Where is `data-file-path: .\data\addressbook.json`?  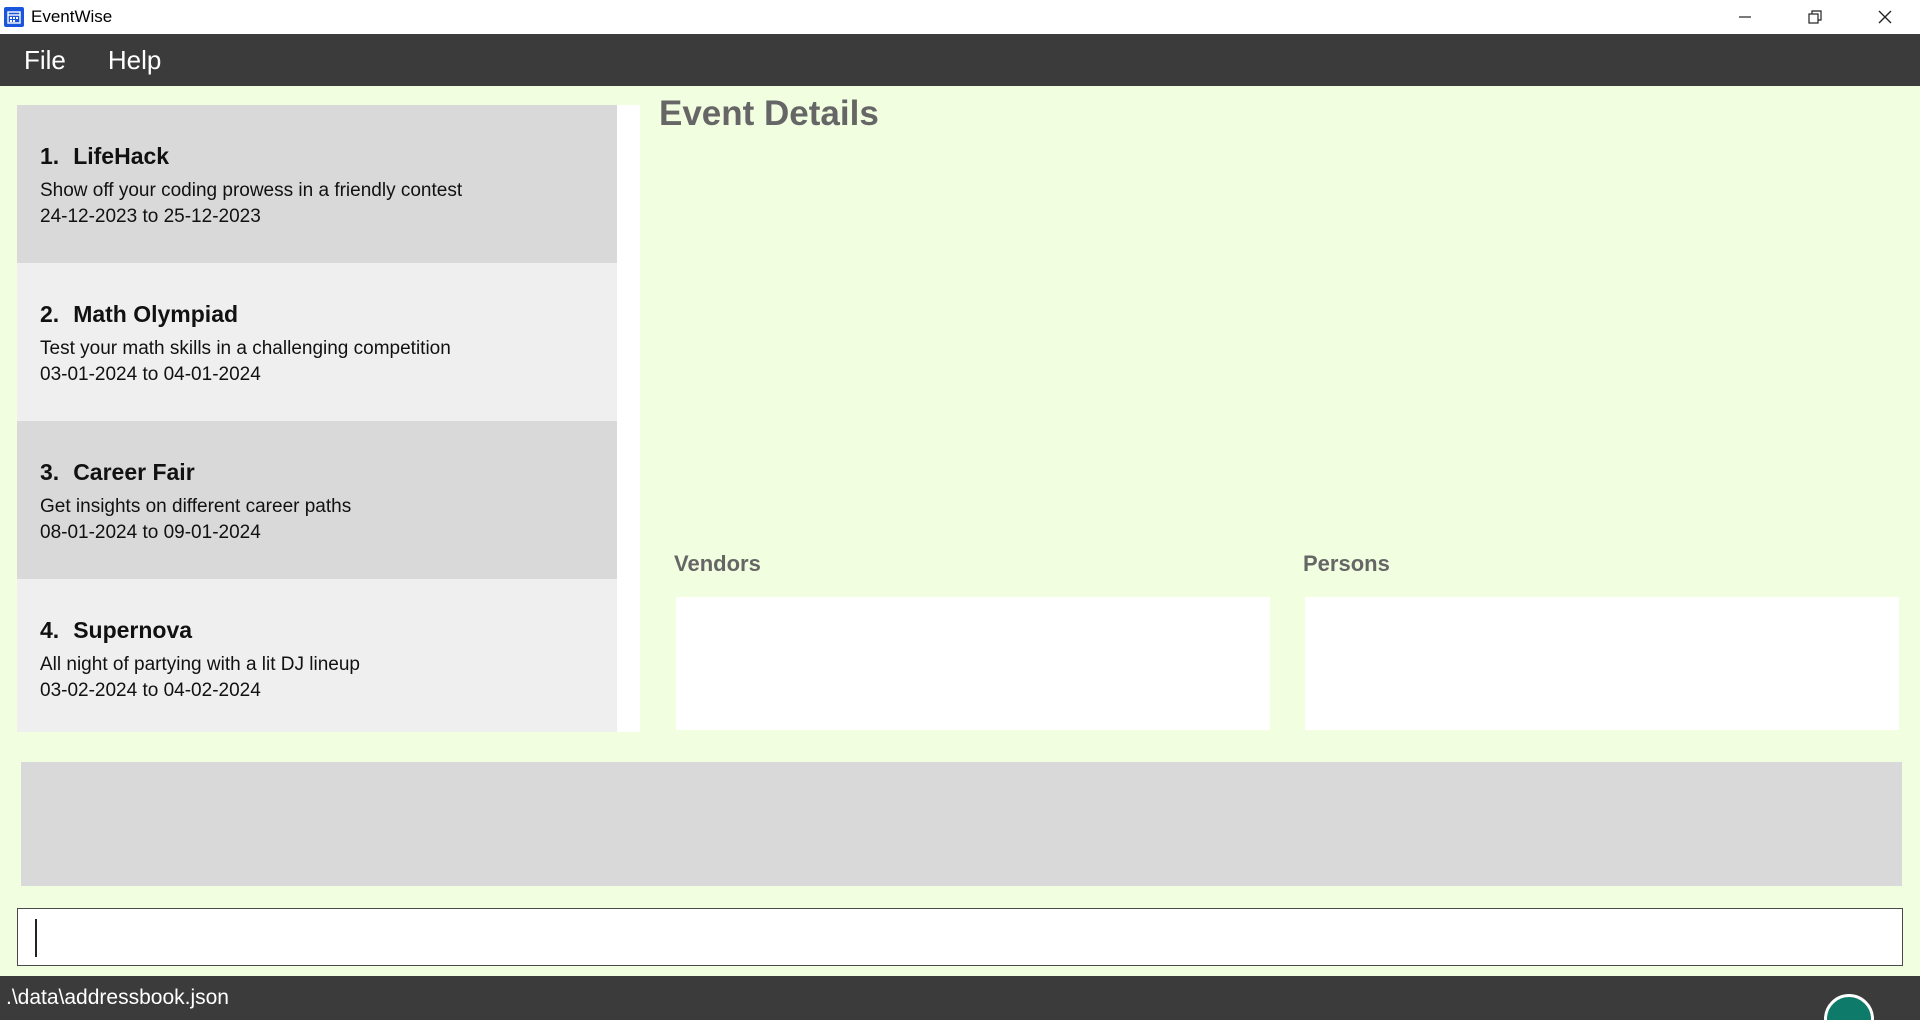 data-file-path: .\data\addressbook.json is located at coordinates (117, 997).